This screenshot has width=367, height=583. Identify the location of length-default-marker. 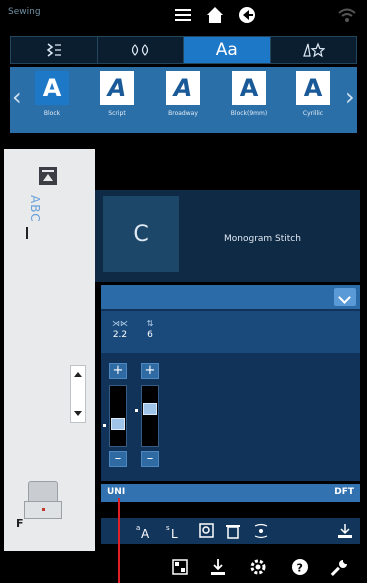
(136, 410).